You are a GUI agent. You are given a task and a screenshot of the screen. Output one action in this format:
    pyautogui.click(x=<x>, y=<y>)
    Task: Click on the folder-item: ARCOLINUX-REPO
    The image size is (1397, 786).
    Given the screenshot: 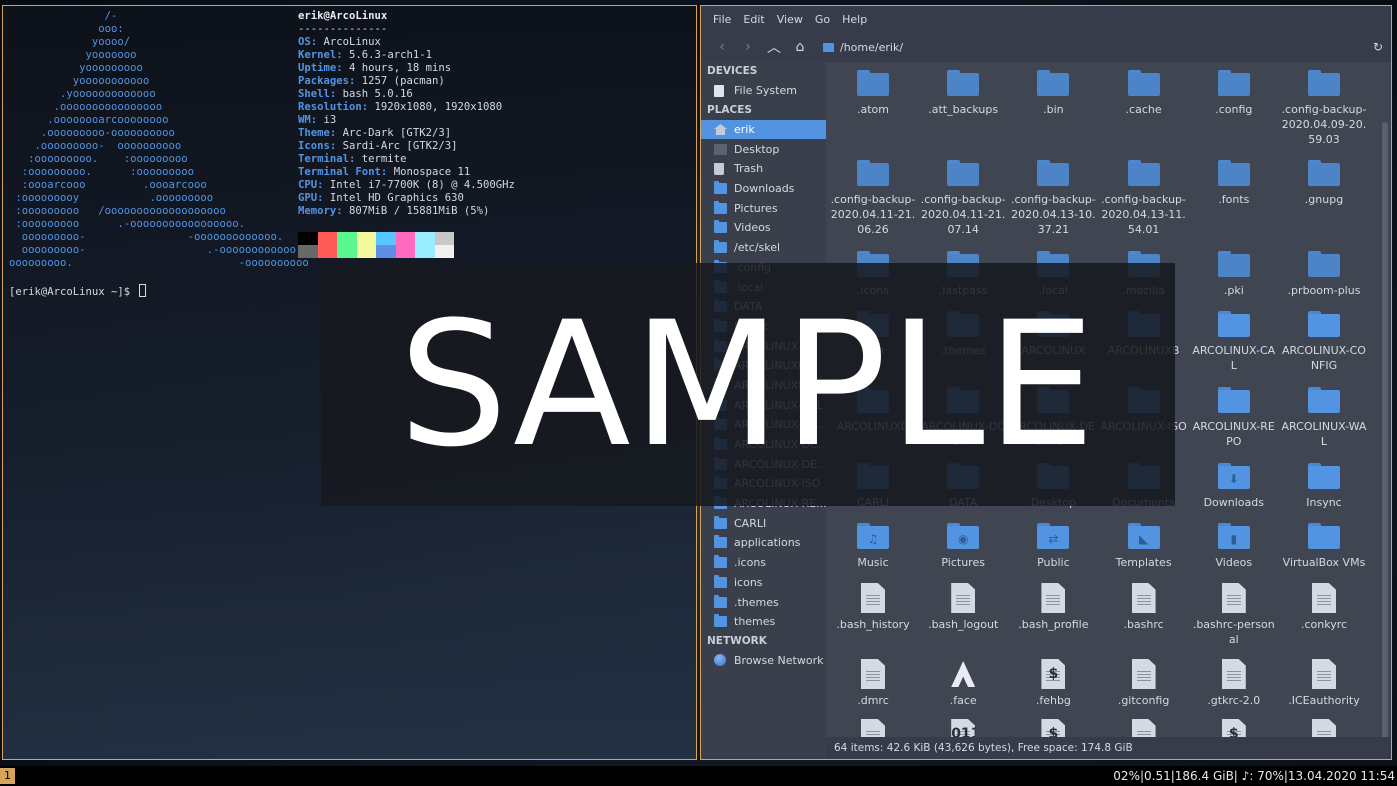 What is the action you would take?
    pyautogui.click(x=1234, y=418)
    